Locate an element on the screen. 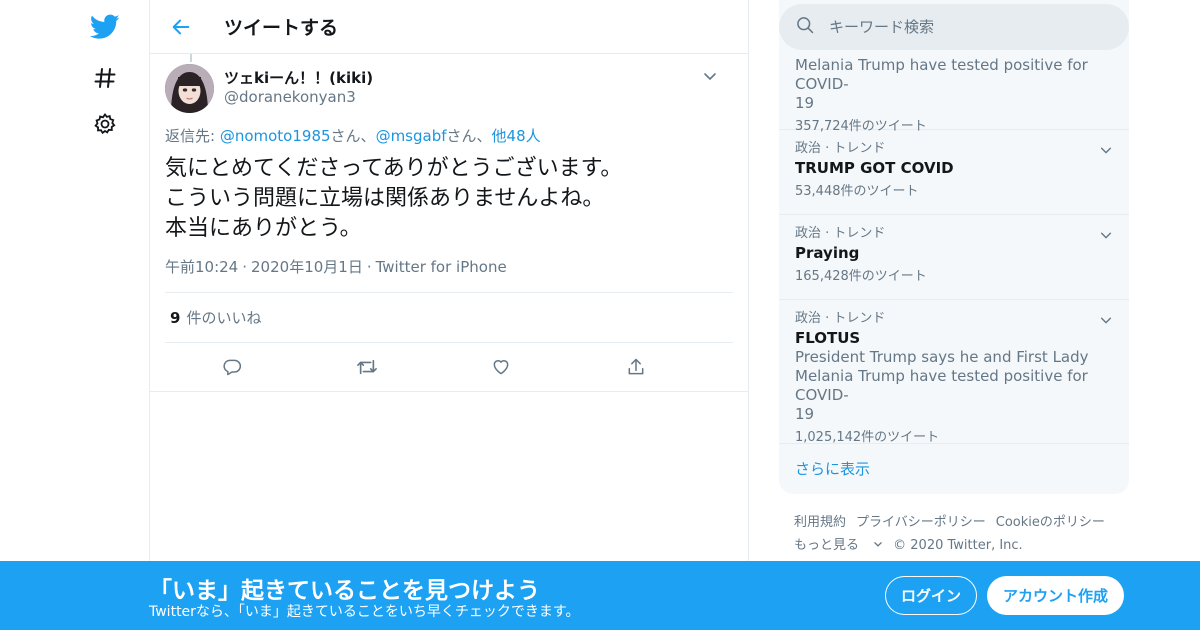  trend-count: 1,025,142件のツイート is located at coordinates (867, 437).